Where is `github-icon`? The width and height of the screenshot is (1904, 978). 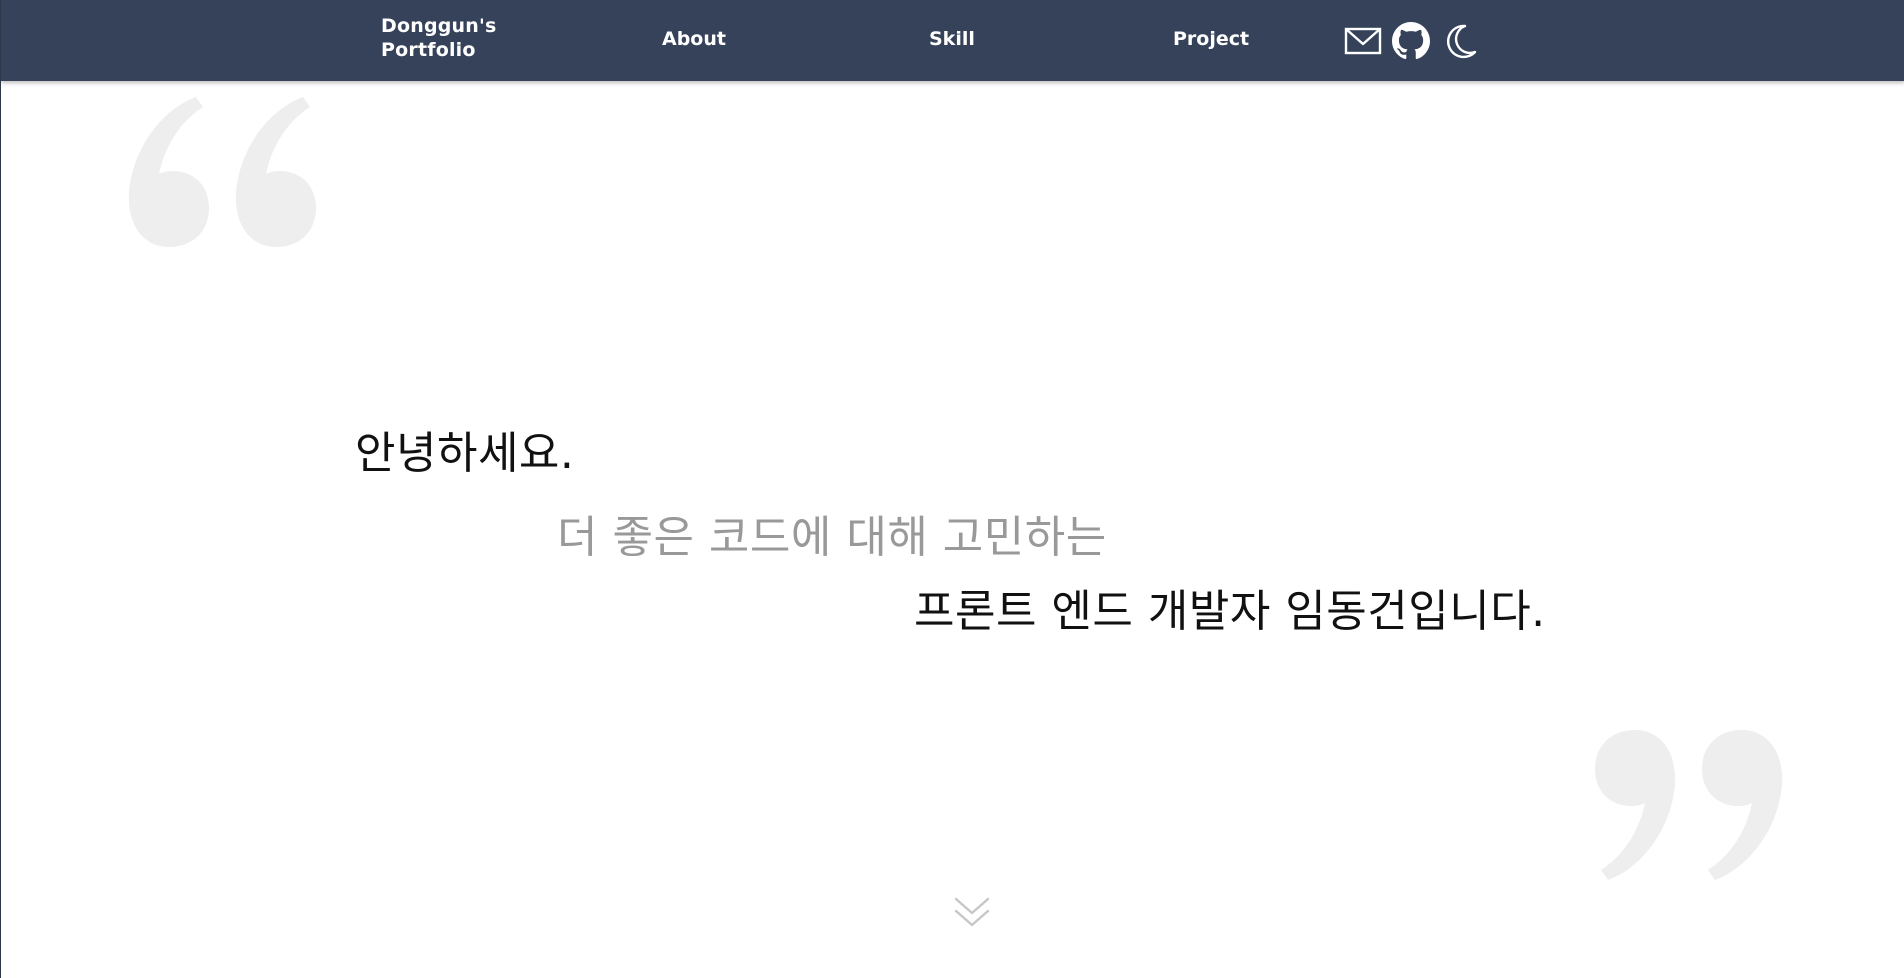
github-icon is located at coordinates (1411, 41).